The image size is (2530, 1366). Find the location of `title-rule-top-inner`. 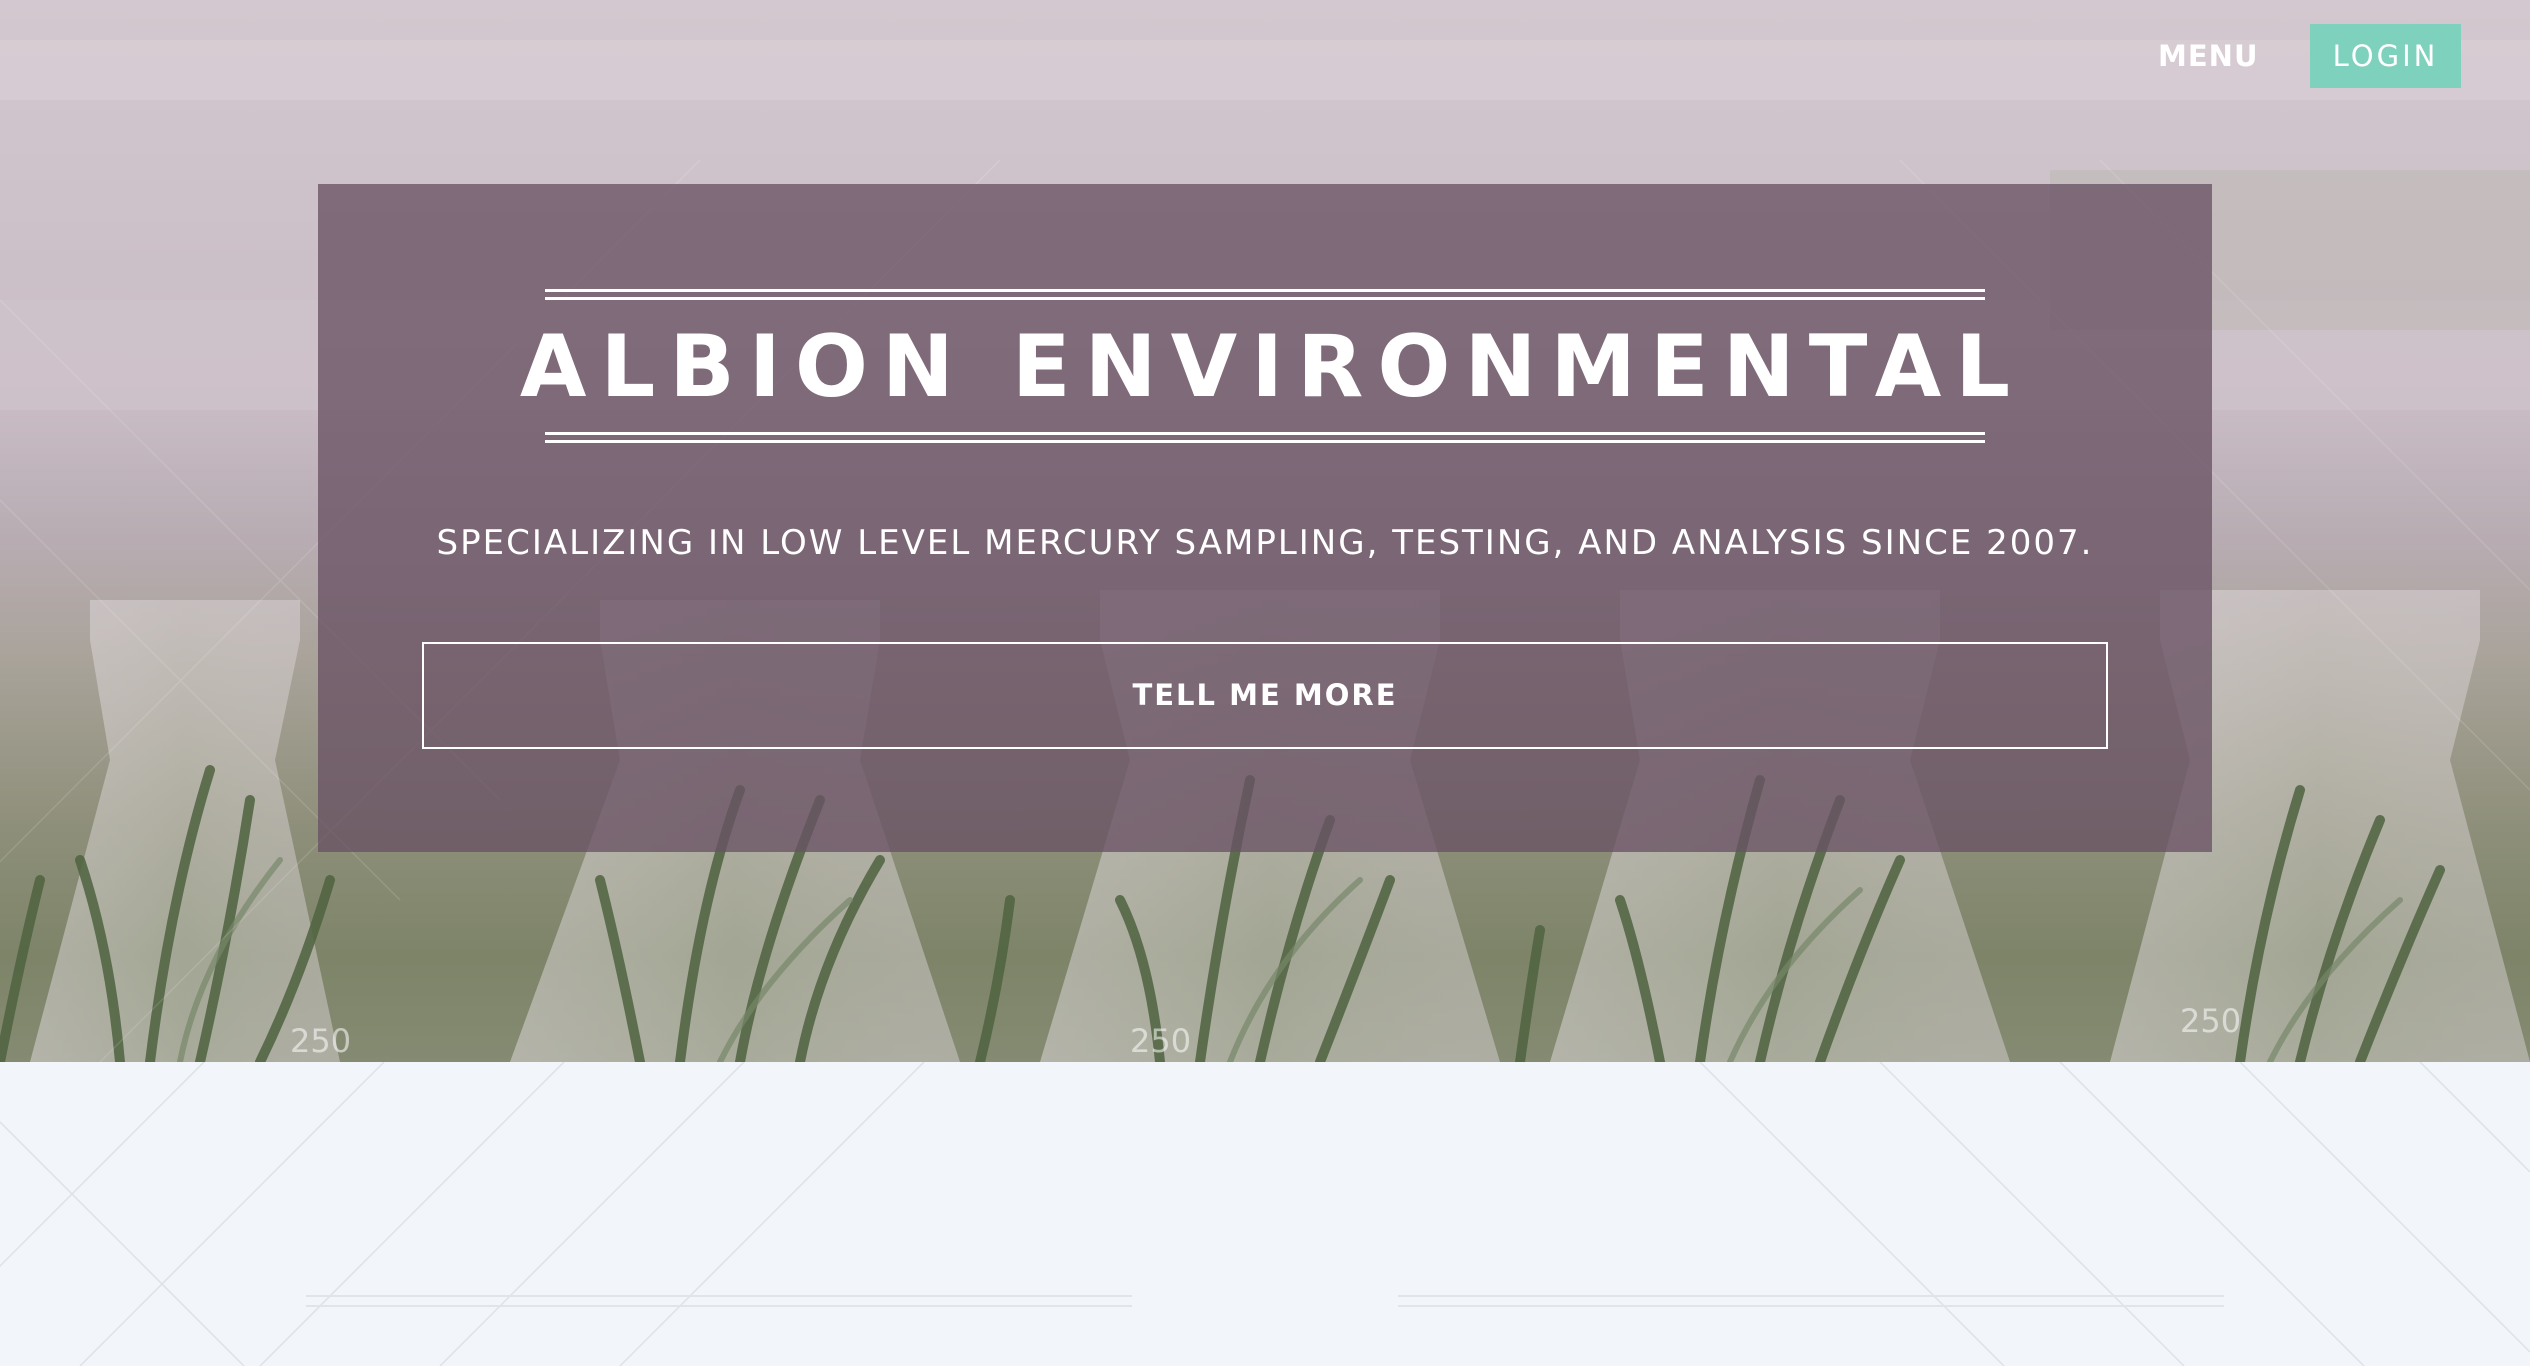

title-rule-top-inner is located at coordinates (1265, 298).